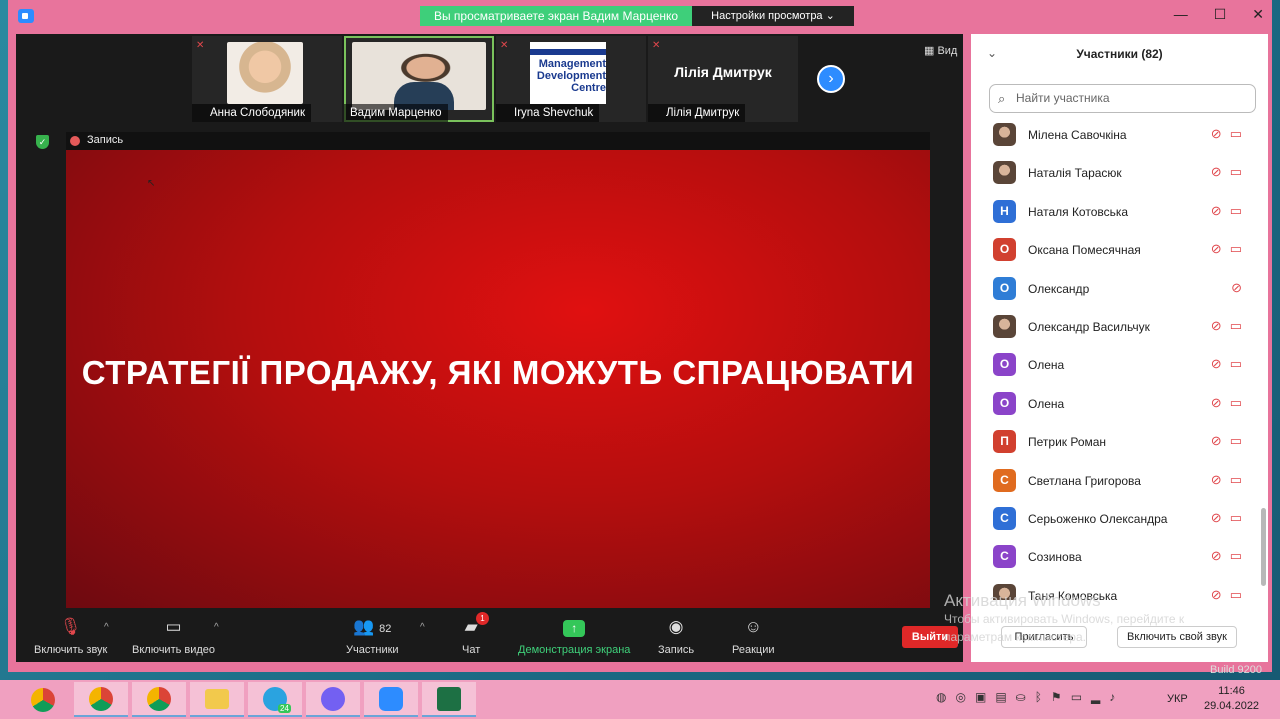 The image size is (1280, 719). I want to click on minimize-button: —, so click(1181, 14).